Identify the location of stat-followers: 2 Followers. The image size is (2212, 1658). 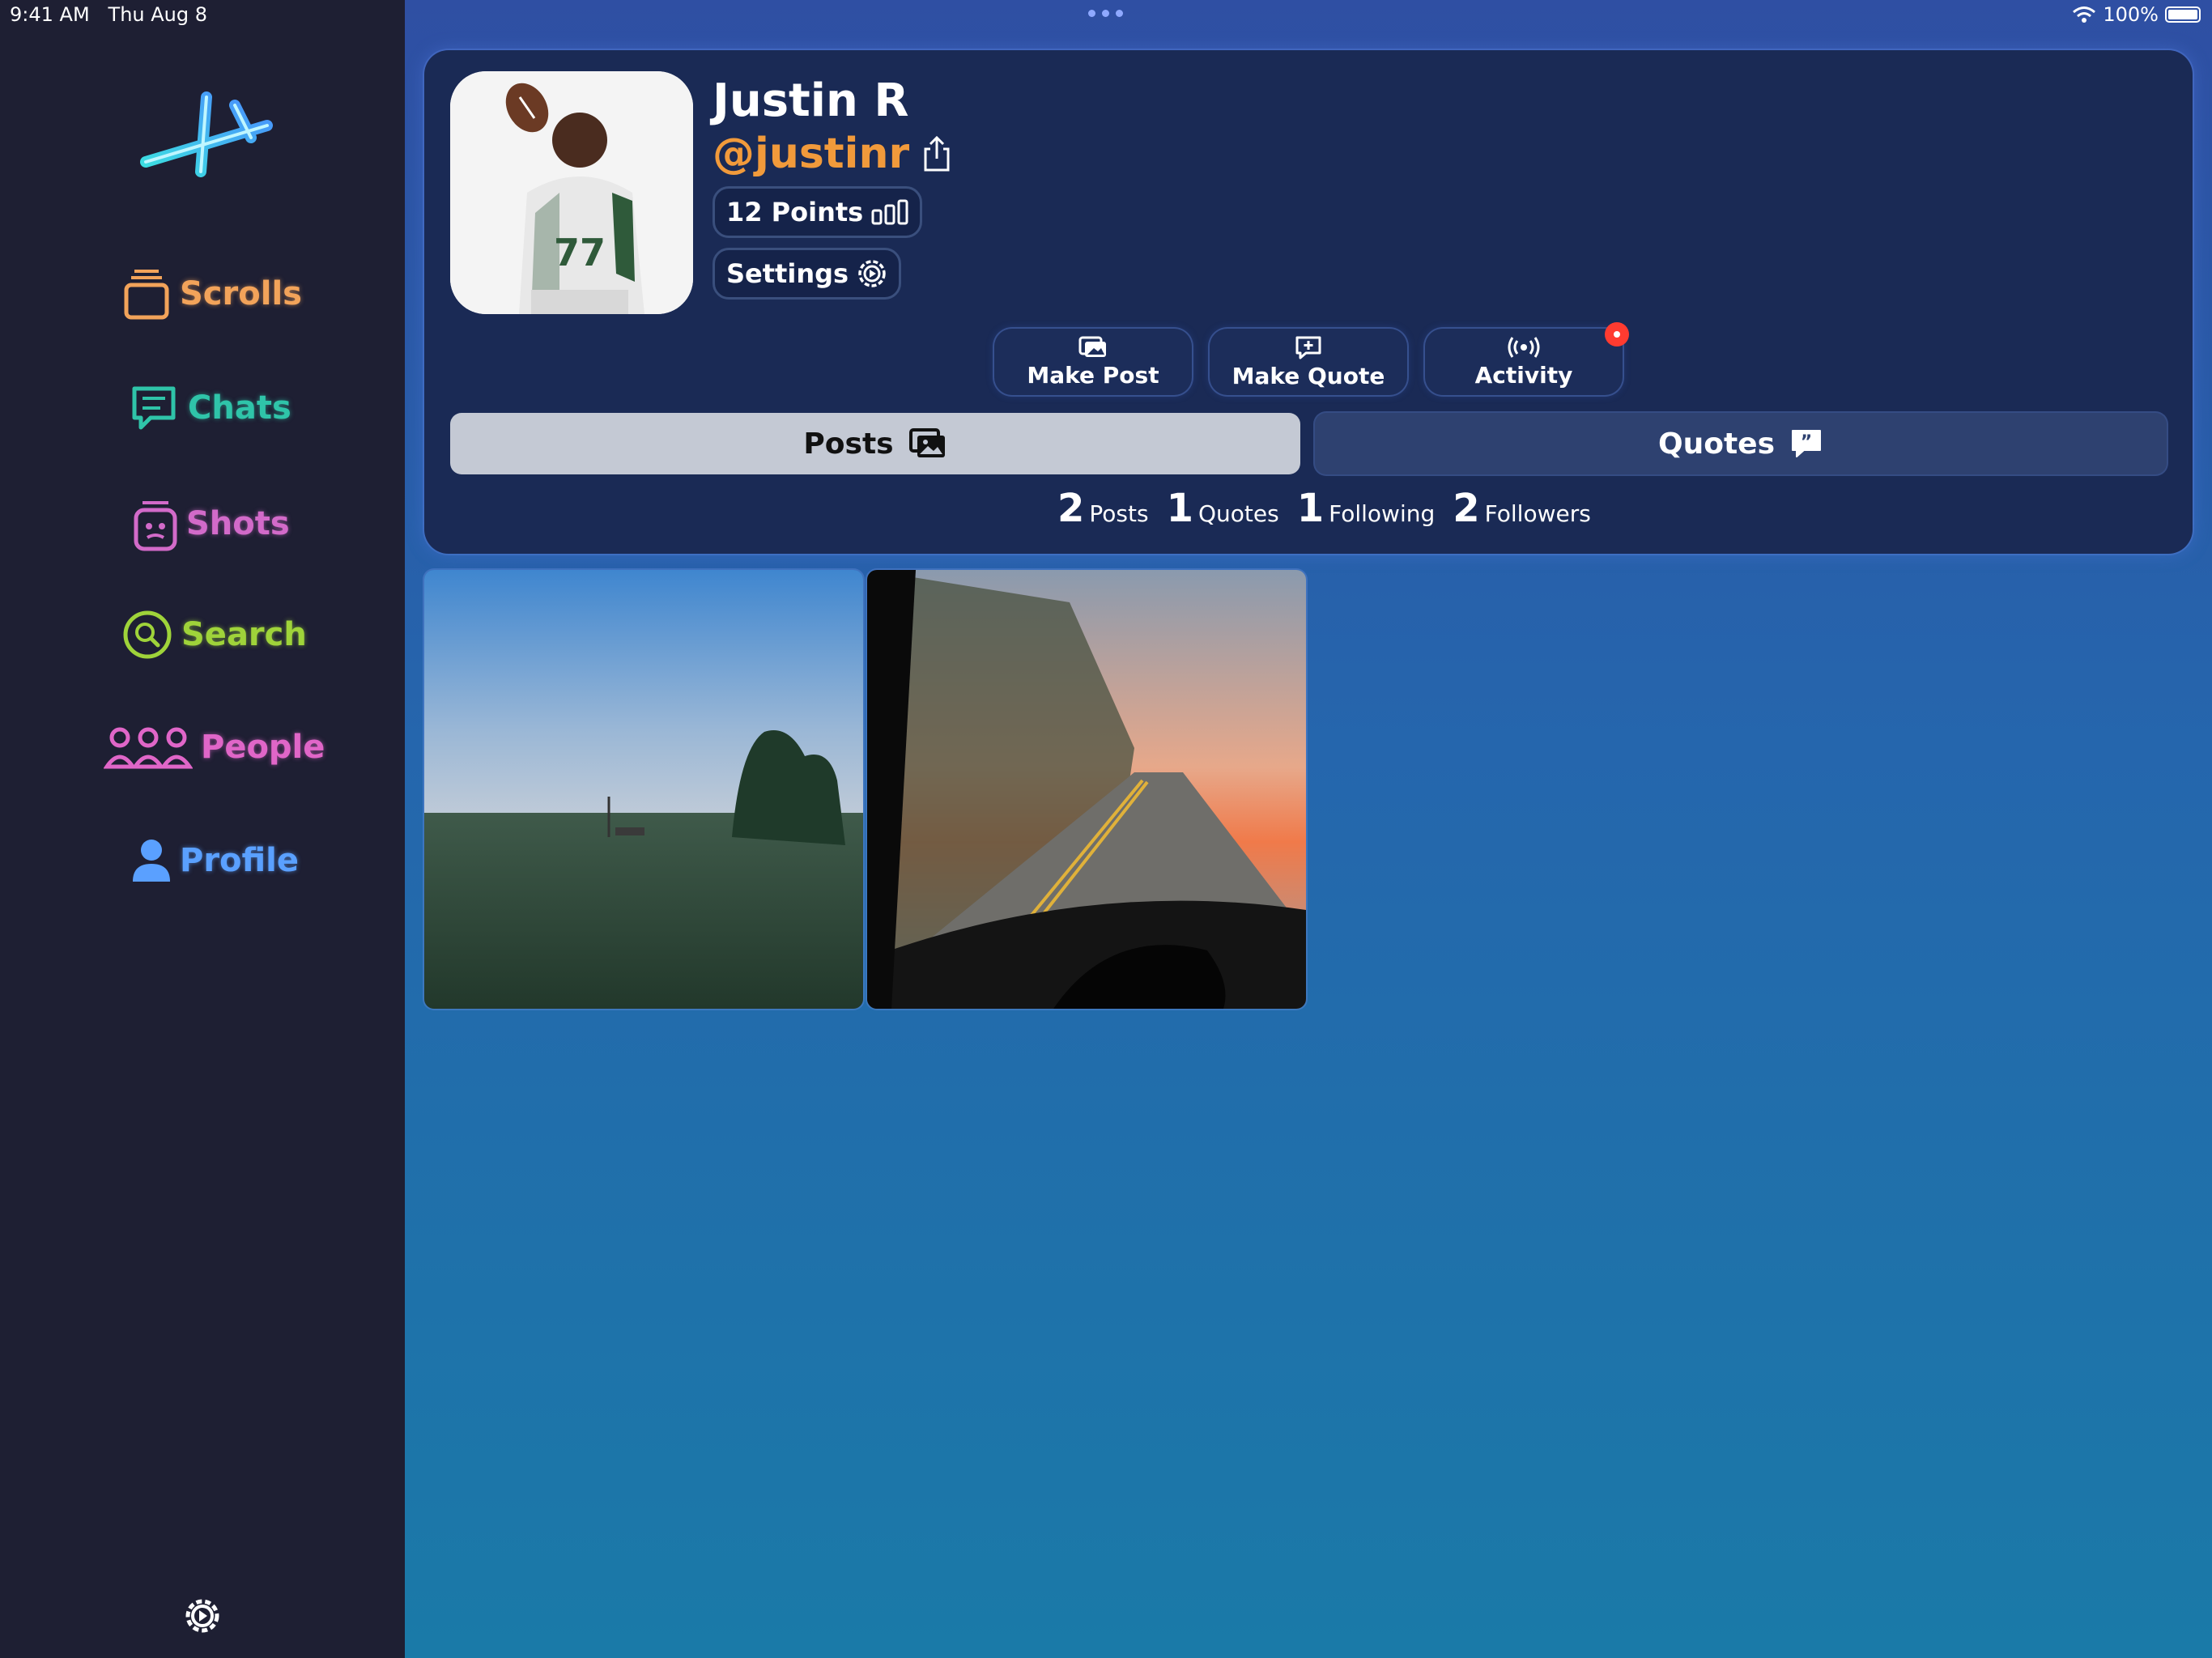
(1522, 508).